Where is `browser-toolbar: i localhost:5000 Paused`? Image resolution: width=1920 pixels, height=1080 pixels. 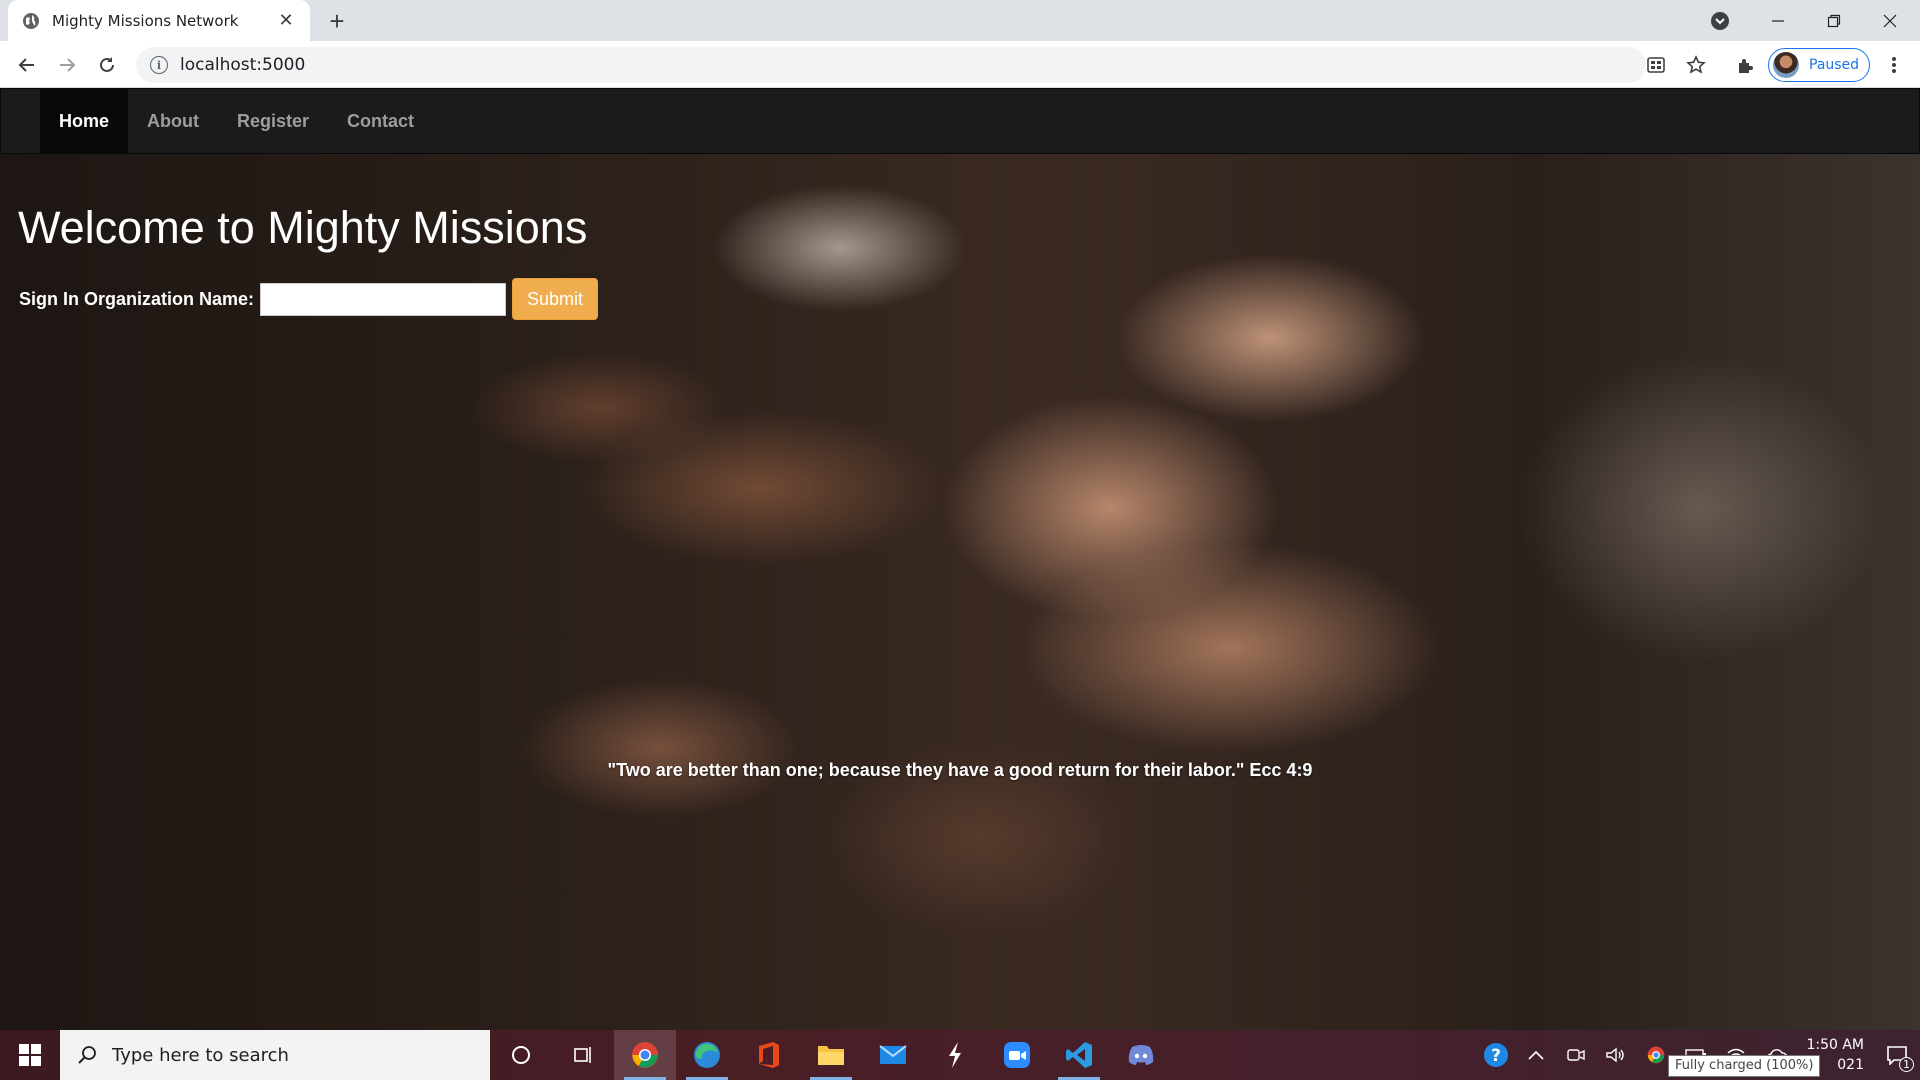 browser-toolbar: i localhost:5000 Paused is located at coordinates (960, 64).